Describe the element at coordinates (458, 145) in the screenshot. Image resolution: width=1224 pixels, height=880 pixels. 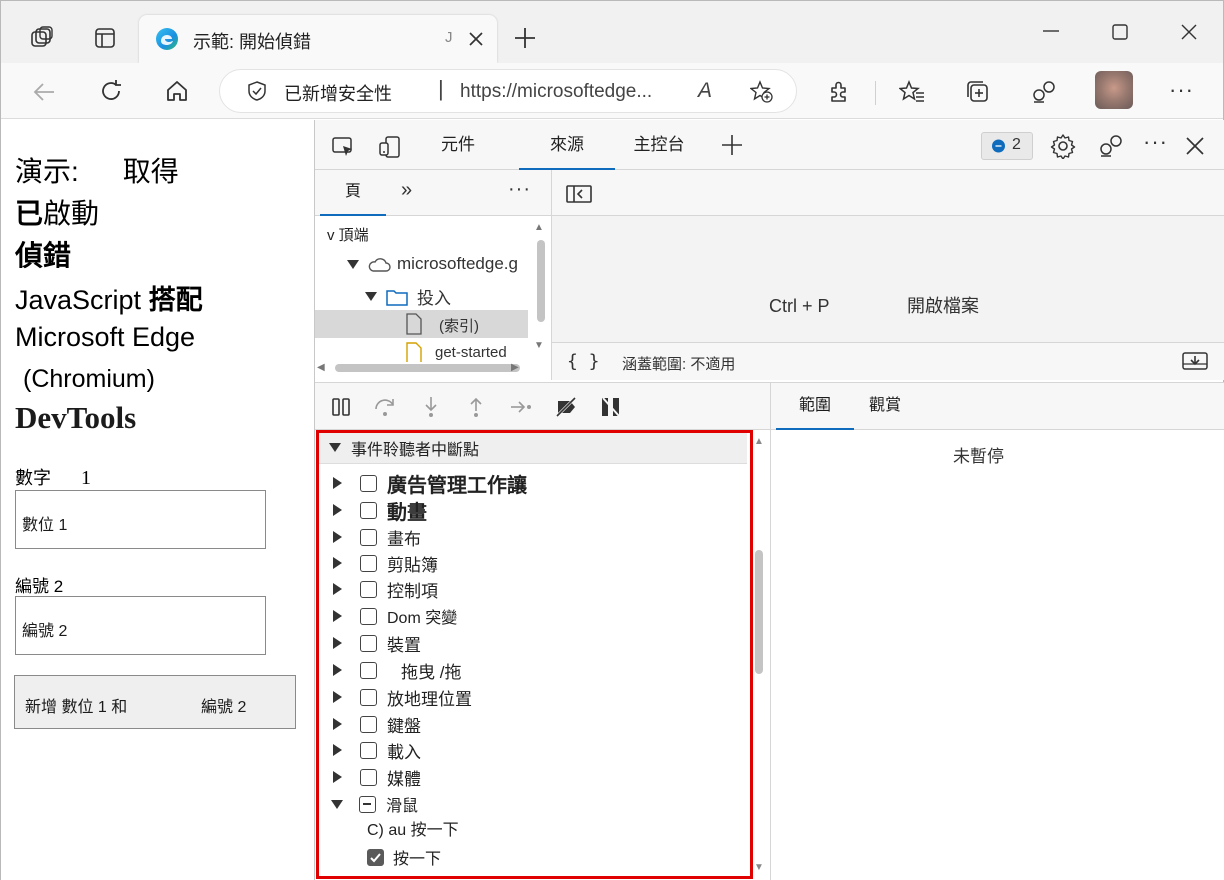
I see `tab-elements: 元件` at that location.